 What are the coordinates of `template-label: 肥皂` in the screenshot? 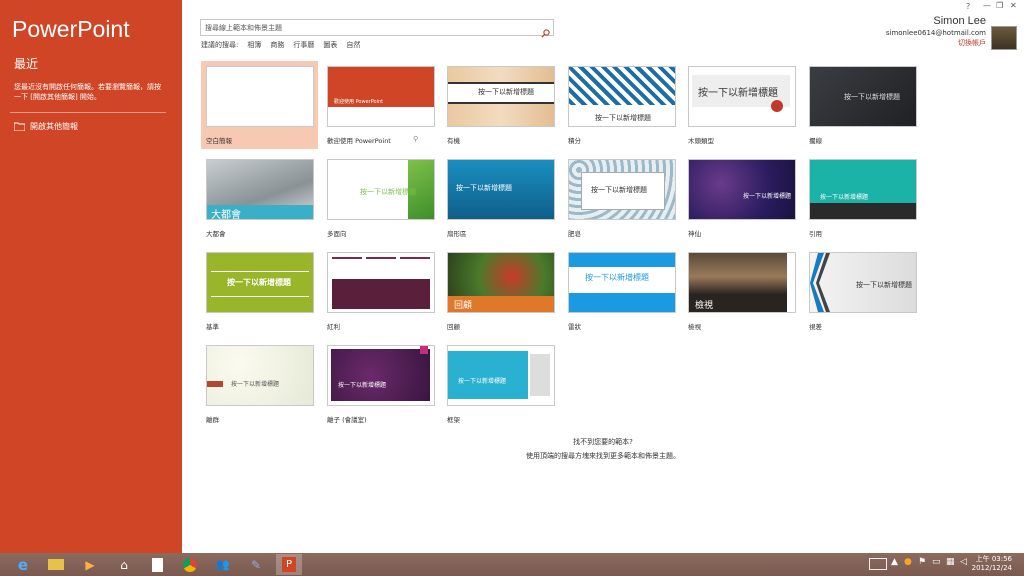 It's located at (574, 234).